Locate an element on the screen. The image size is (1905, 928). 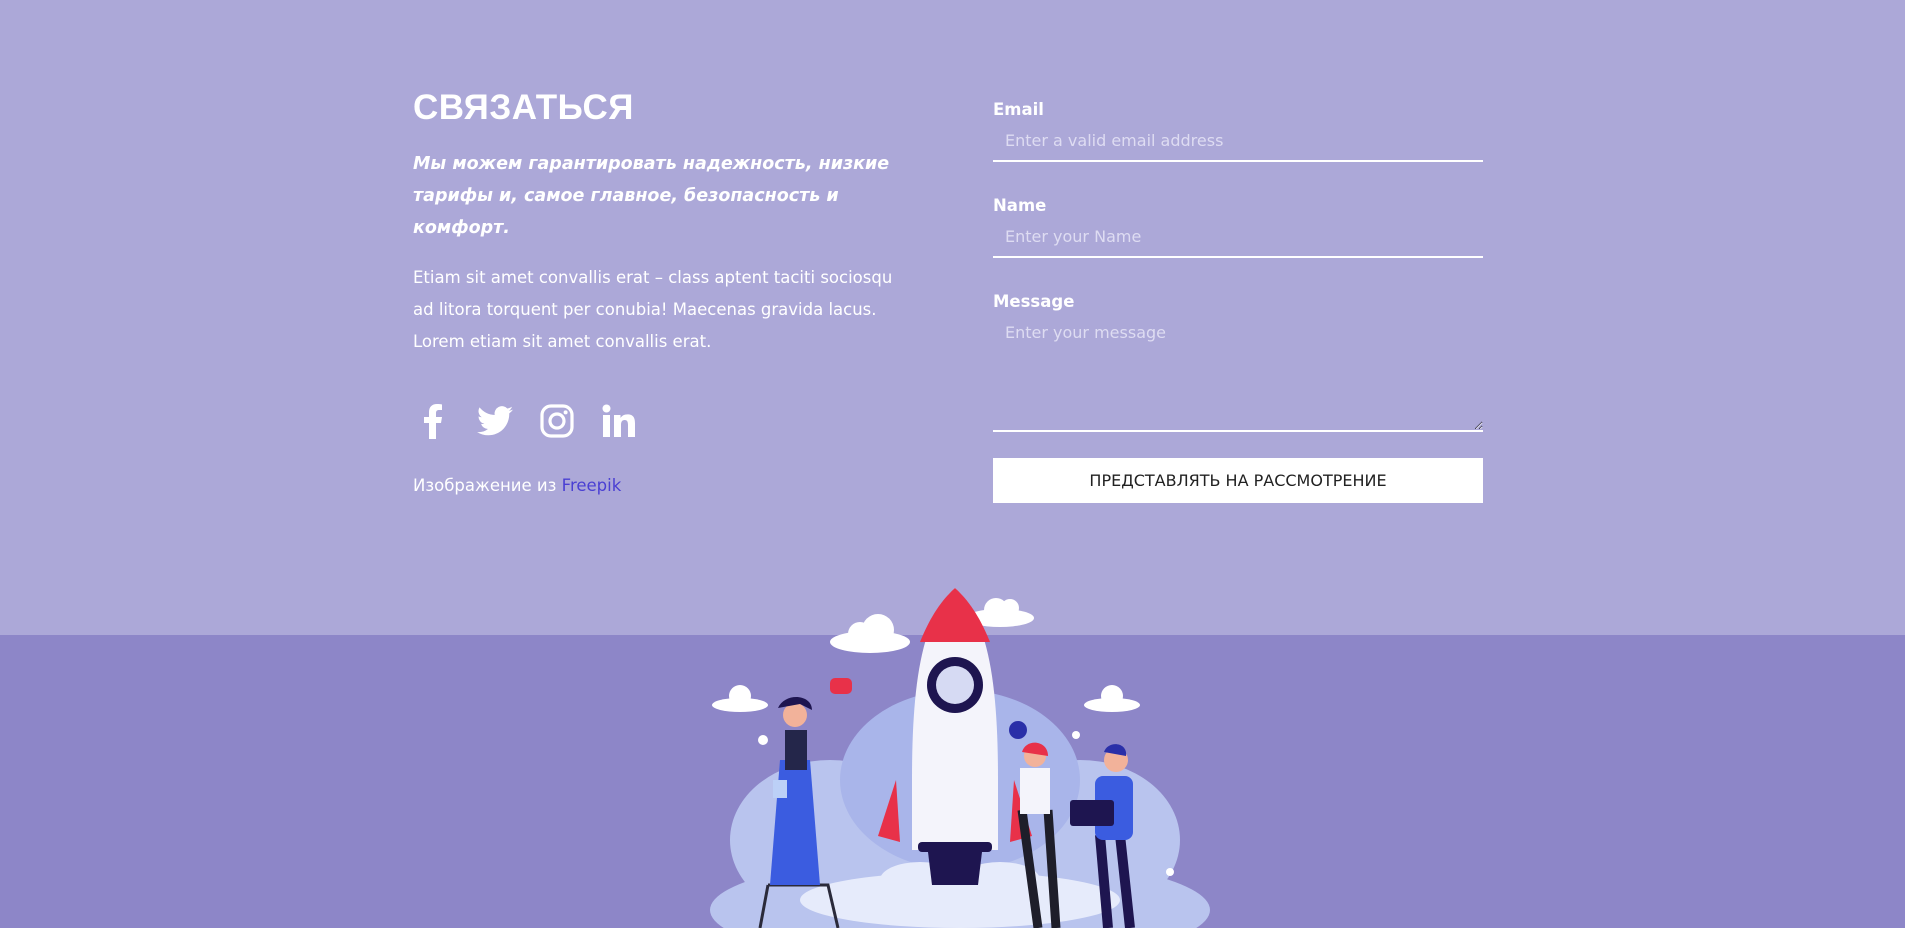
facebook-icon is located at coordinates (433, 421).